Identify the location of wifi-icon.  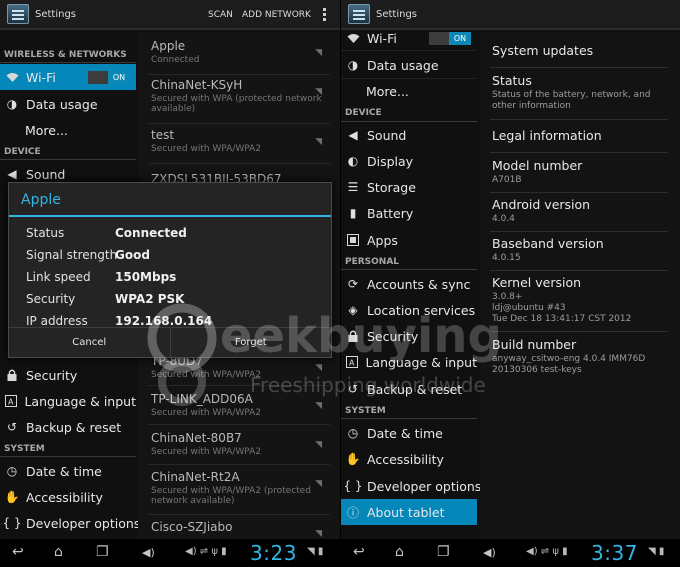
(12, 77).